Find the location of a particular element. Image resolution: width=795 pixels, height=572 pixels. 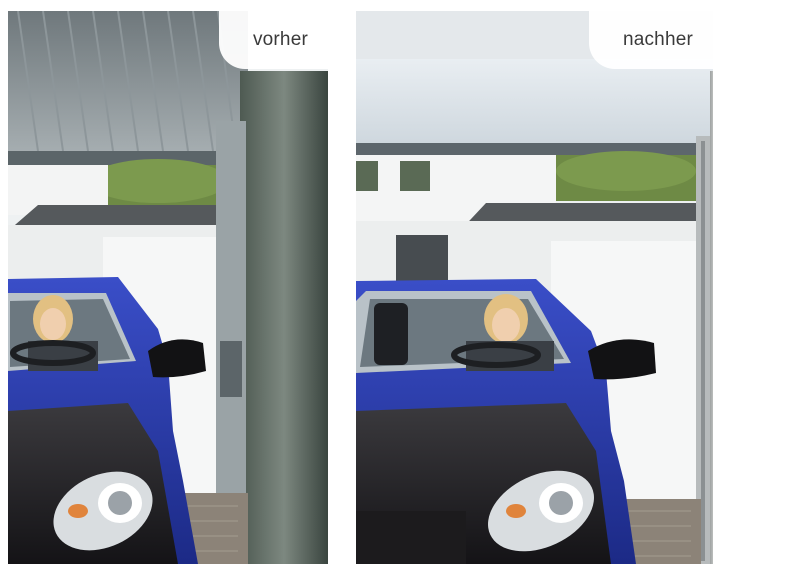

after-label: nachher is located at coordinates (650, 40).